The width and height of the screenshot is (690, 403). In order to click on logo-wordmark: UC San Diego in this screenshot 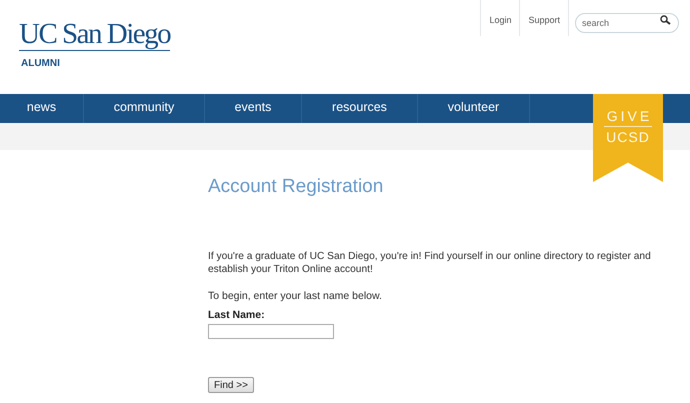, I will do `click(94, 35)`.